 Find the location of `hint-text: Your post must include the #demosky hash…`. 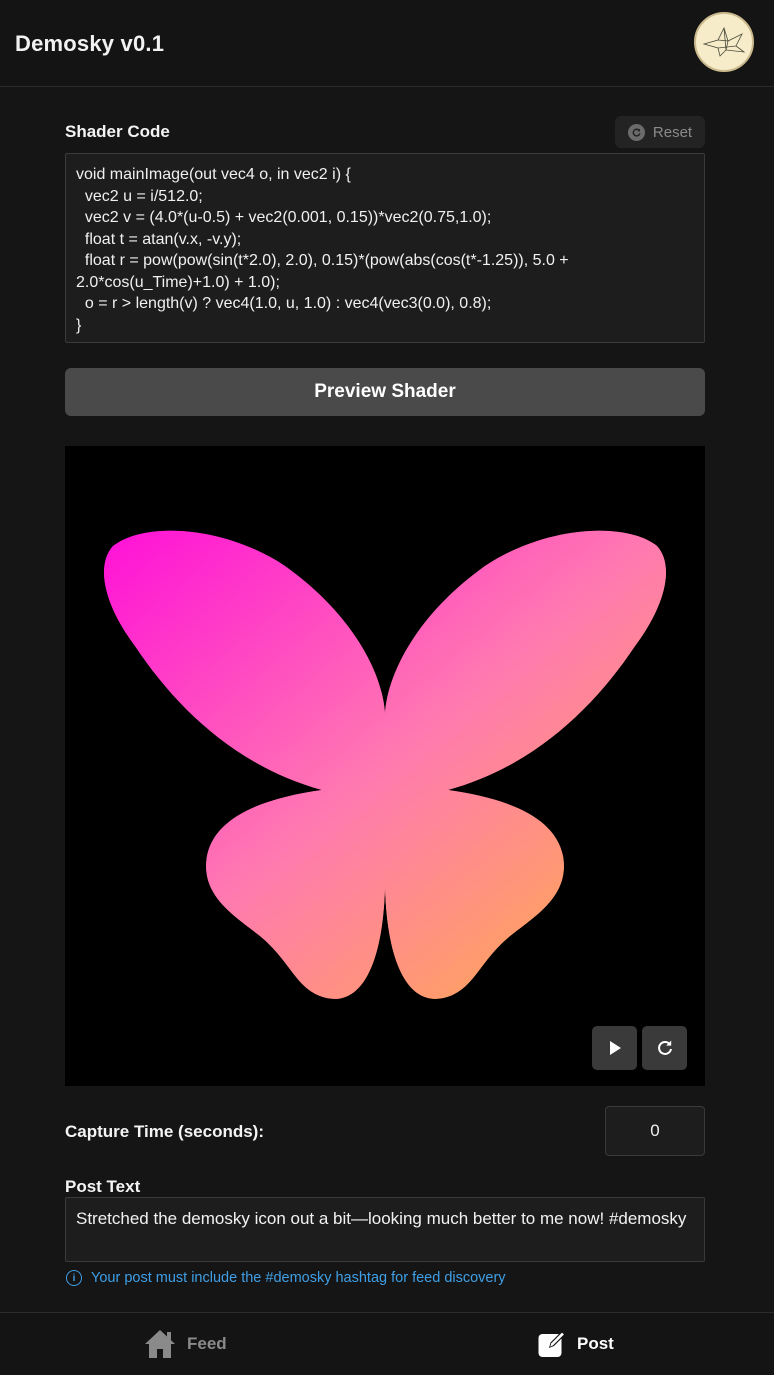

hint-text: Your post must include the #demosky hash… is located at coordinates (298, 1278).